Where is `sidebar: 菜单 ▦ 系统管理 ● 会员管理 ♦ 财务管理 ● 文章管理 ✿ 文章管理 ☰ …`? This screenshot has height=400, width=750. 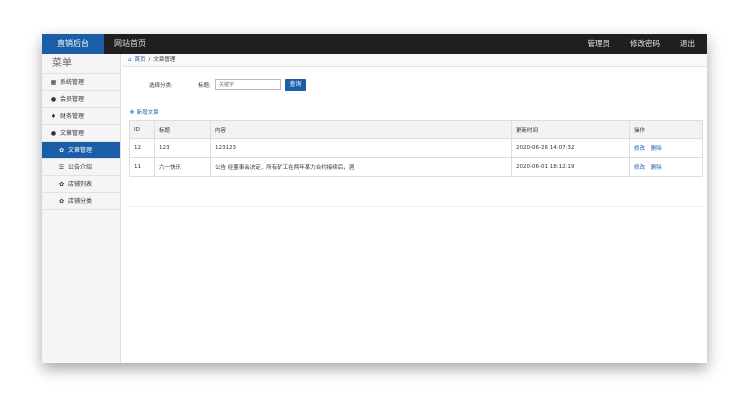
sidebar: 菜单 ▦ 系统管理 ● 会员管理 ♦ 财务管理 ● 文章管理 ✿ 文章管理 ☰ … is located at coordinates (81, 208).